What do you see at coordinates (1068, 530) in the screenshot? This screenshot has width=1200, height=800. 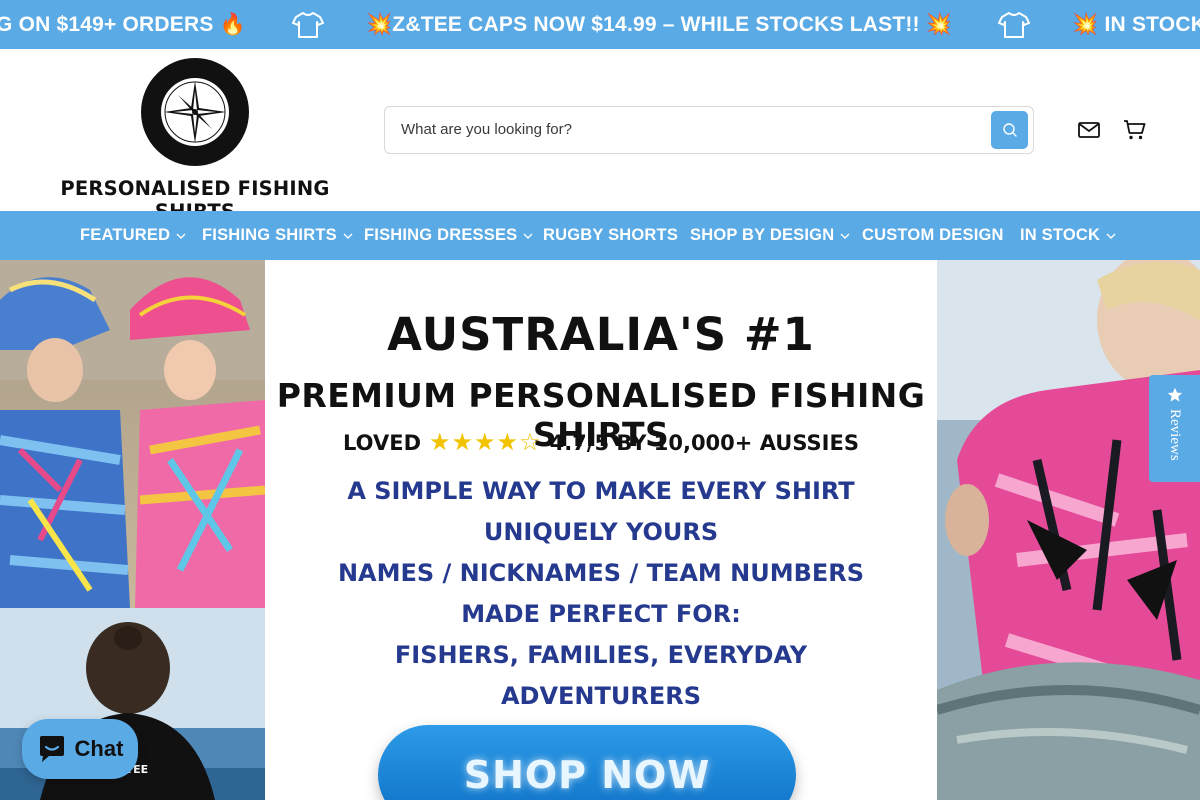 I see `hero-photo-angler` at bounding box center [1068, 530].